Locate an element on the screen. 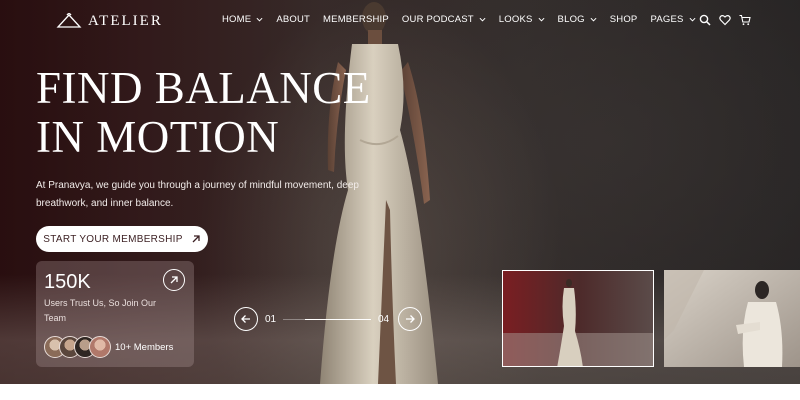 Image resolution: width=800 pixels, height=400 pixels. nav-label: HOME is located at coordinates (237, 19).